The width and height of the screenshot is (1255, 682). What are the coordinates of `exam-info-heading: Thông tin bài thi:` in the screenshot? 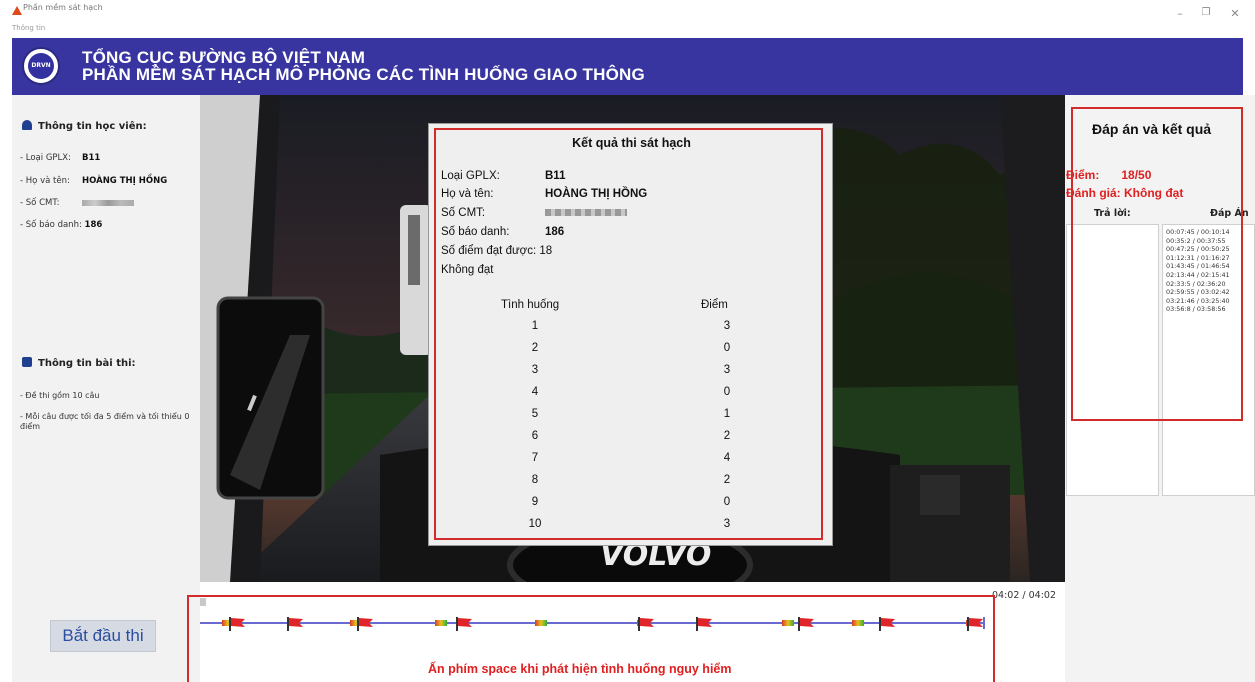 It's located at (79, 363).